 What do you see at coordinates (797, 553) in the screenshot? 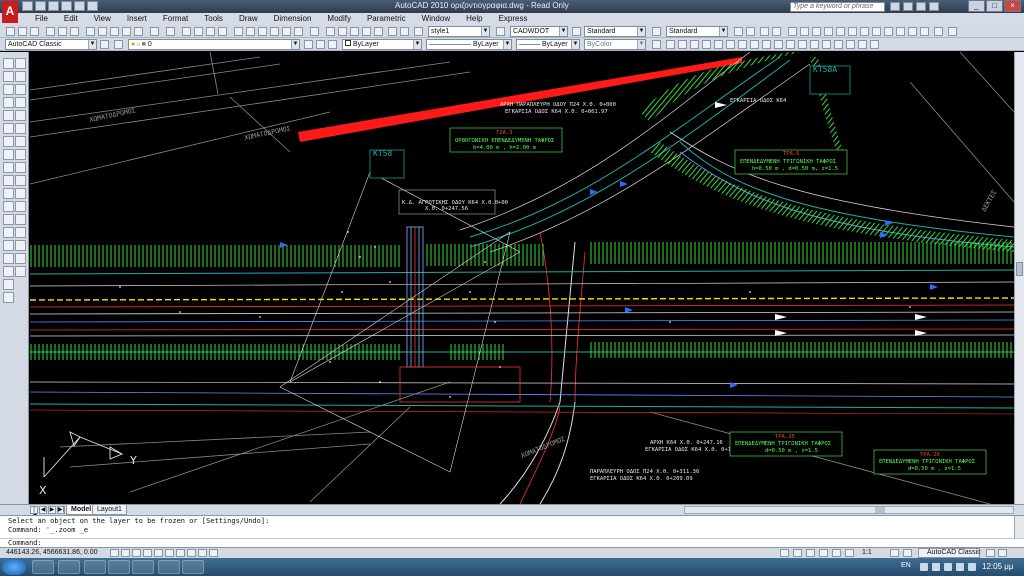
I see `quick-view-layouts-icon` at bounding box center [797, 553].